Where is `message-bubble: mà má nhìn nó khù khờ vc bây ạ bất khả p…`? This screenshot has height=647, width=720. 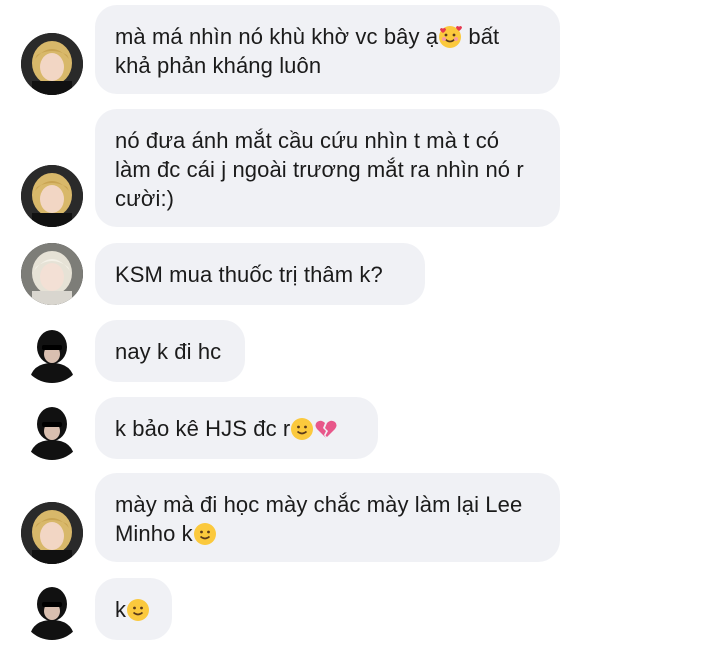
message-bubble: mà má nhìn nó khù khờ vc bây ạ bất khả p… is located at coordinates (327, 49).